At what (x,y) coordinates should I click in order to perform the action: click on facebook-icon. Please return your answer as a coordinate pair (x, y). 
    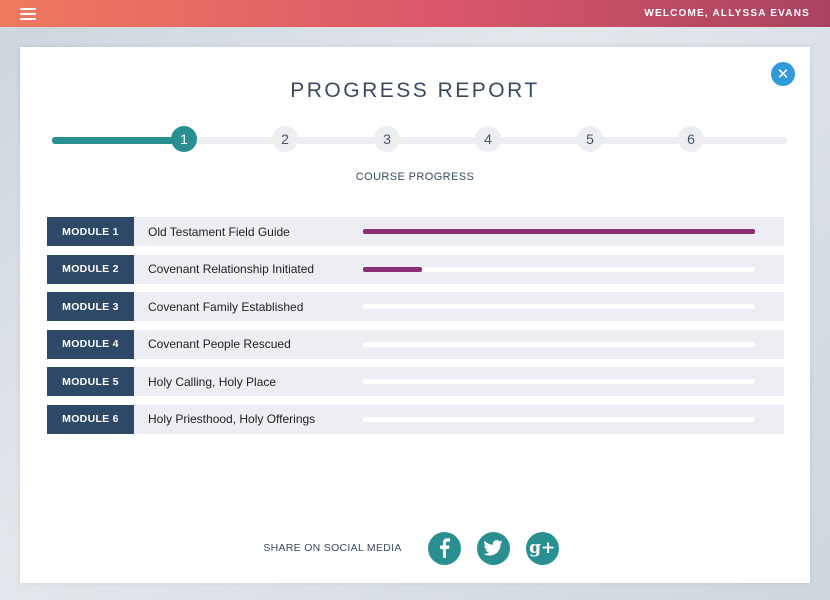
    Looking at the image, I should click on (444, 548).